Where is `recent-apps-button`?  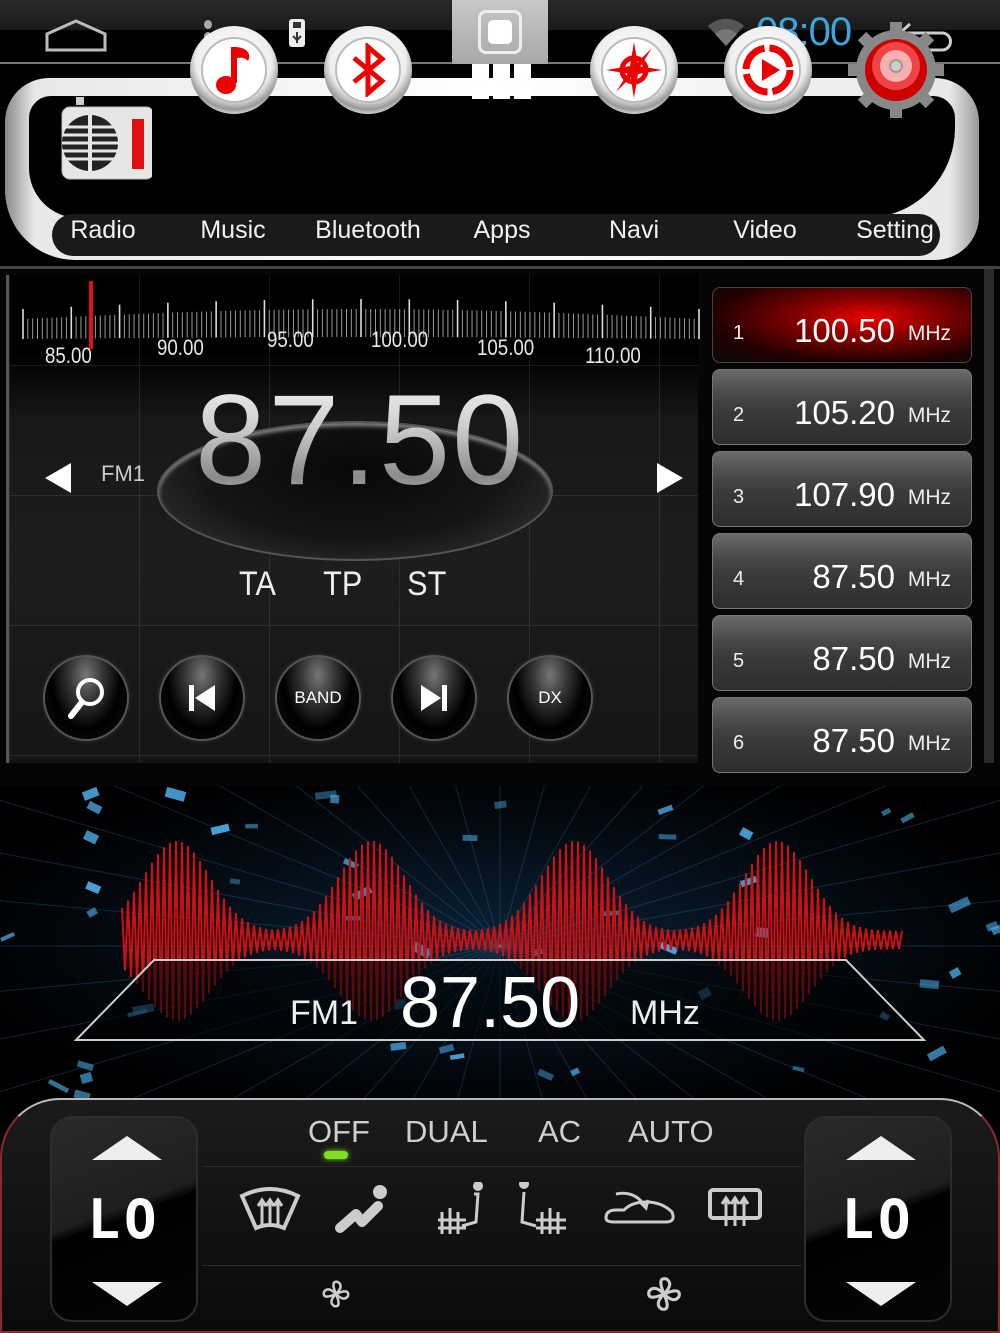
recent-apps-button is located at coordinates (500, 32).